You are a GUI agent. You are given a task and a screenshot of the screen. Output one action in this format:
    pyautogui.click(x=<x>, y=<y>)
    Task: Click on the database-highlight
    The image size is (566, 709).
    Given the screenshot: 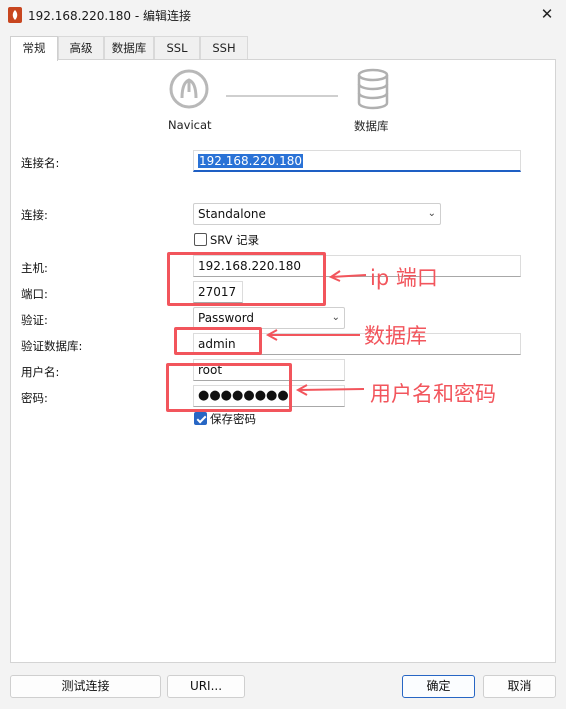 What is the action you would take?
    pyautogui.click(x=218, y=341)
    